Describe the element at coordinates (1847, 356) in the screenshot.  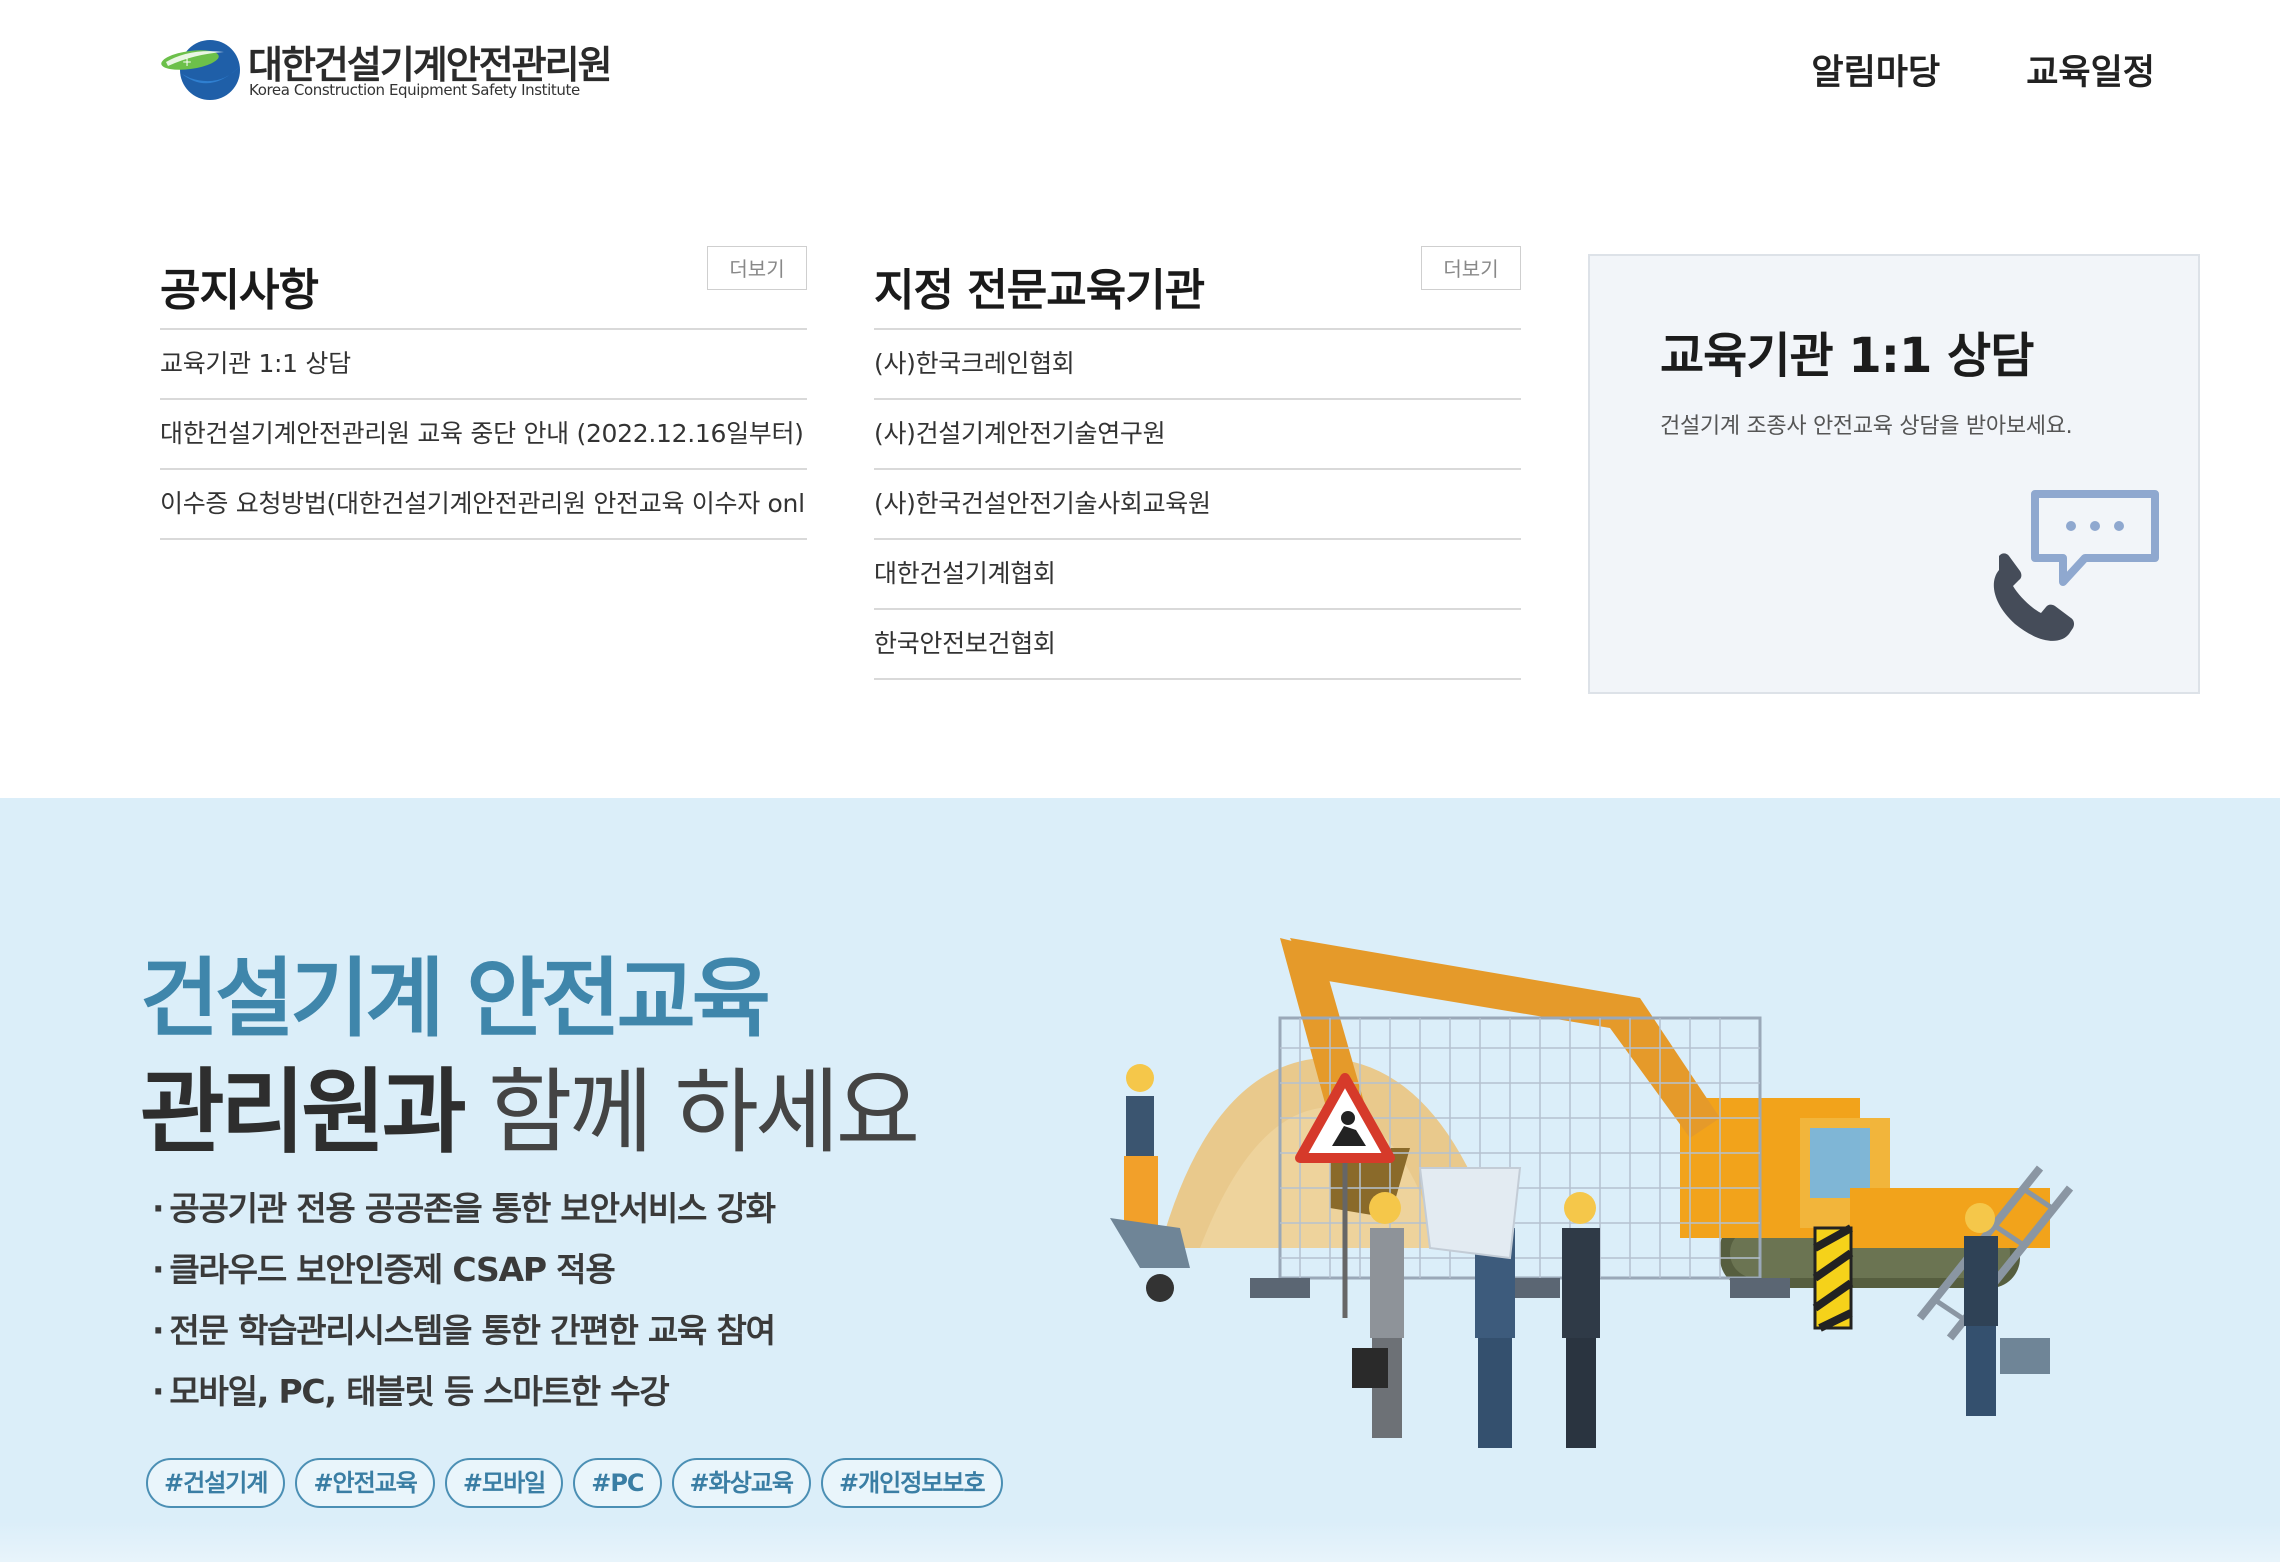
I see `consult-title: 교육기관 1:1 상담` at that location.